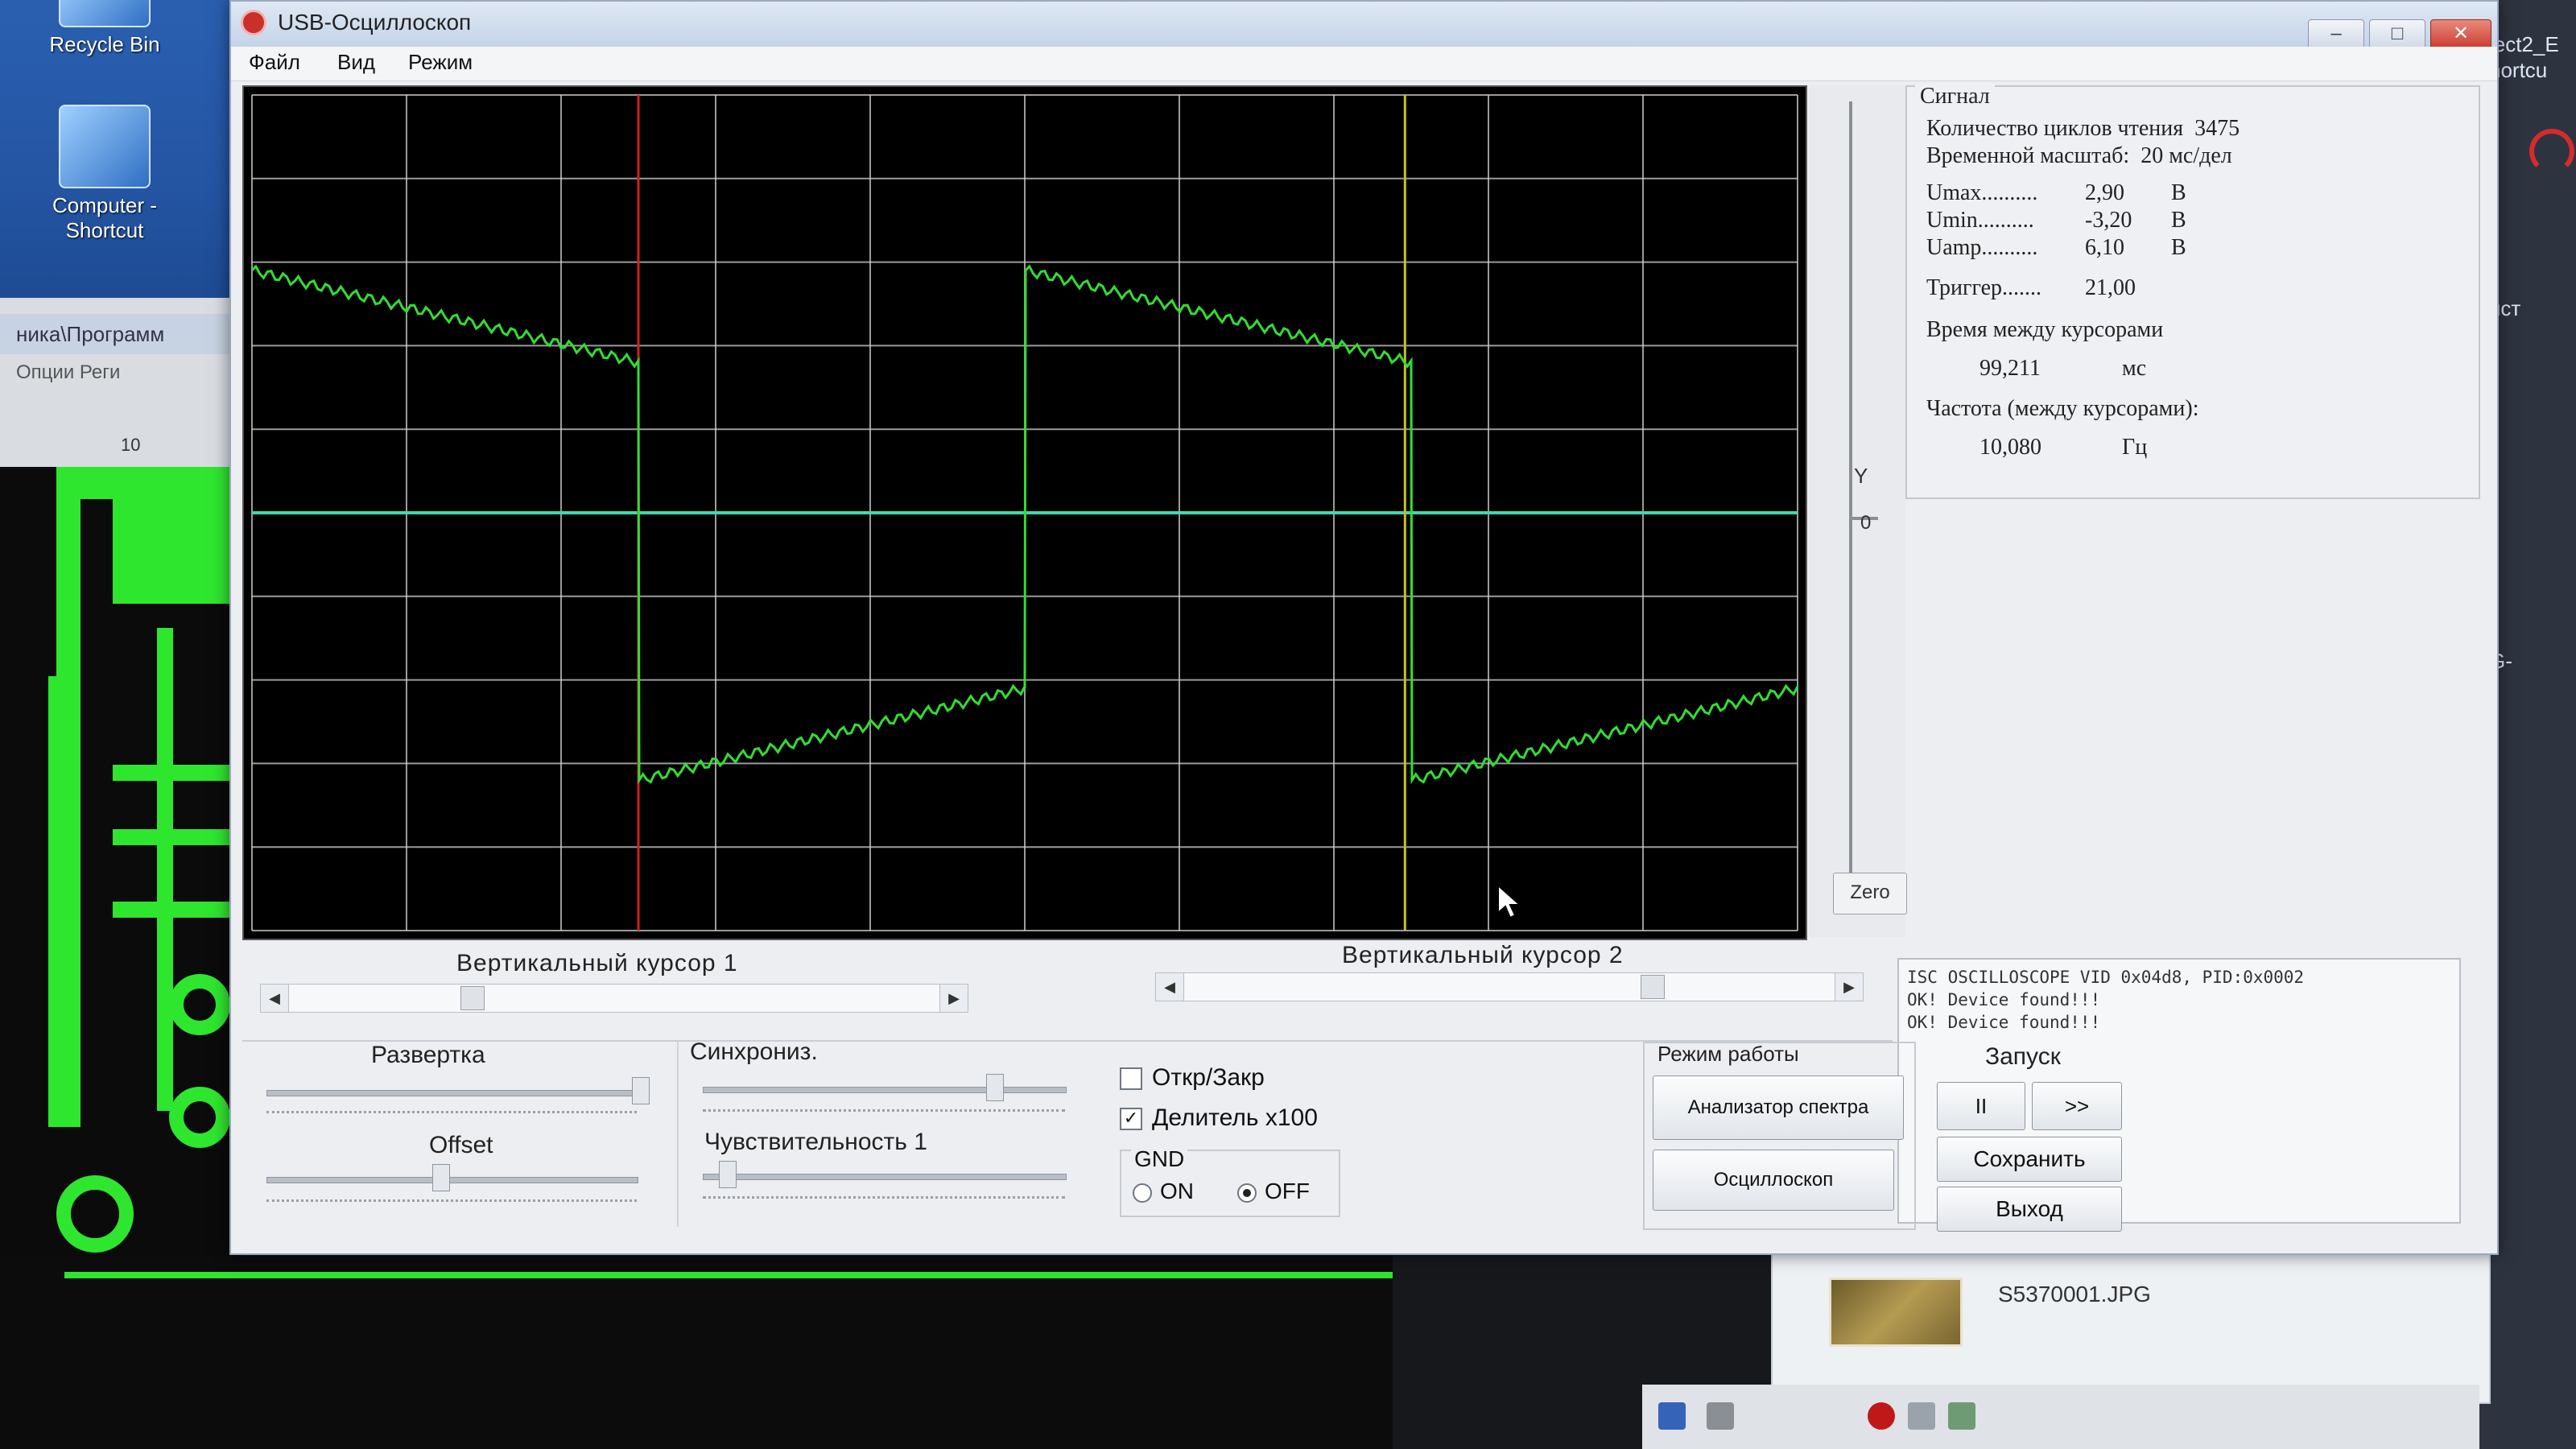 The height and width of the screenshot is (1449, 2576). Describe the element at coordinates (696, 1352) in the screenshot. I see `background-dark-area` at that location.